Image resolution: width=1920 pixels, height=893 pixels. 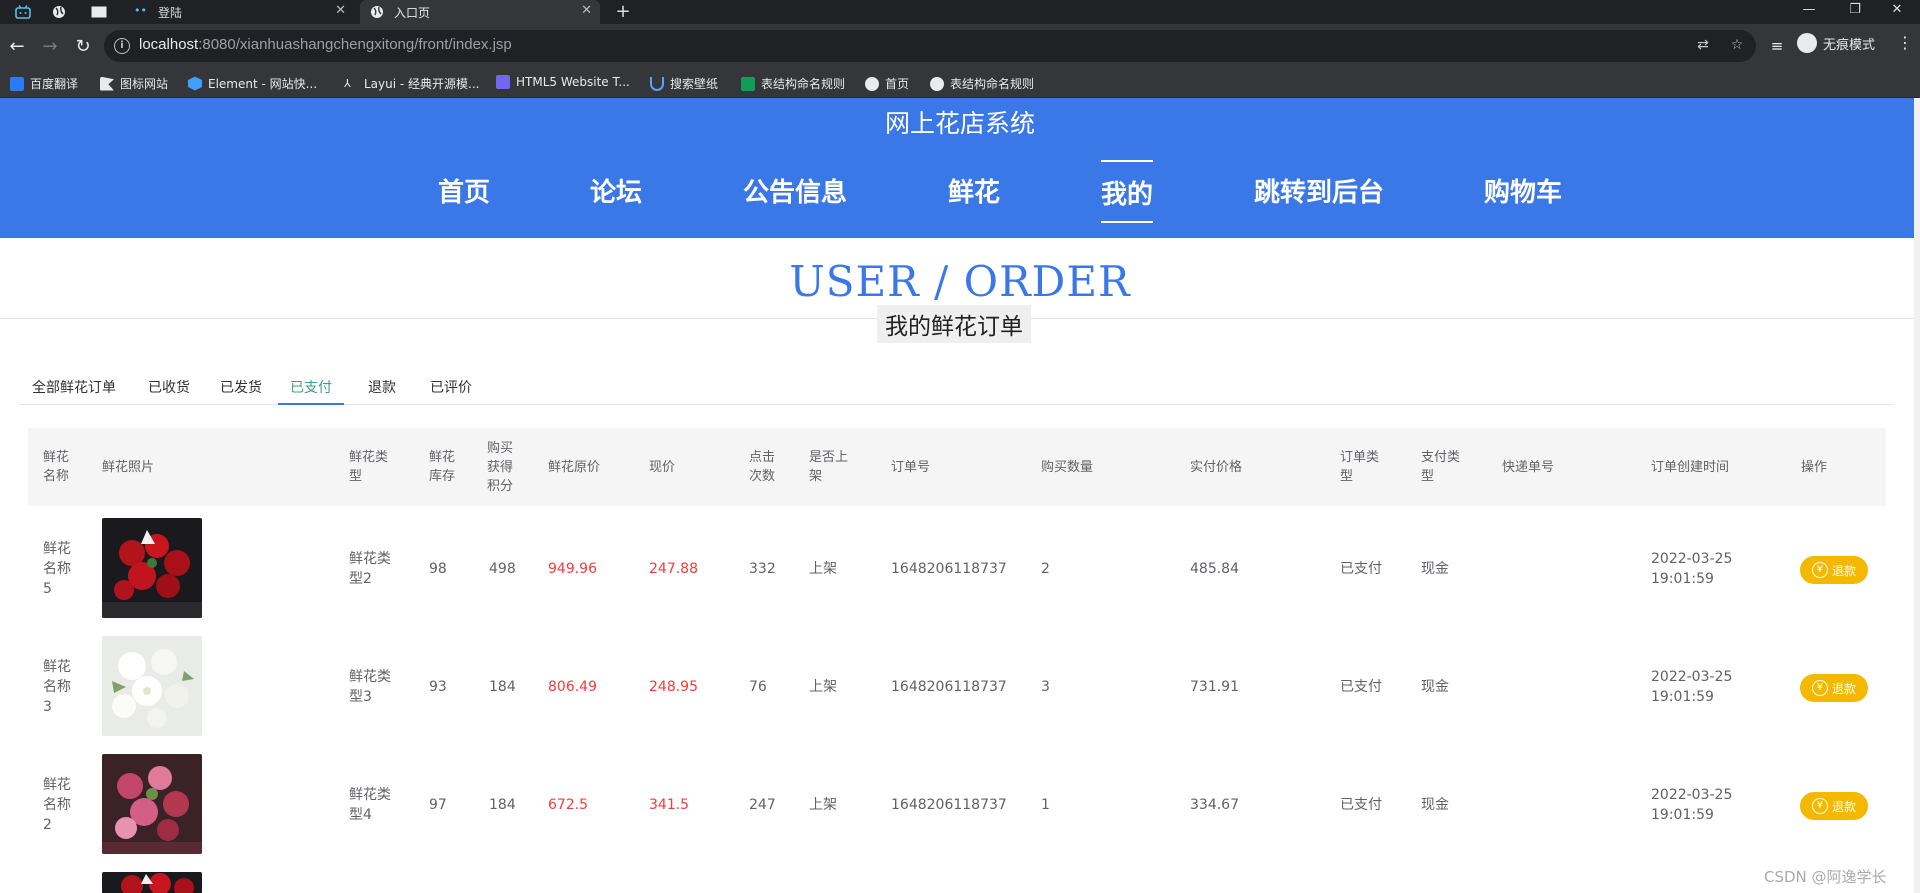 What do you see at coordinates (382, 388) in the screenshot?
I see `tab-refund: 退款` at bounding box center [382, 388].